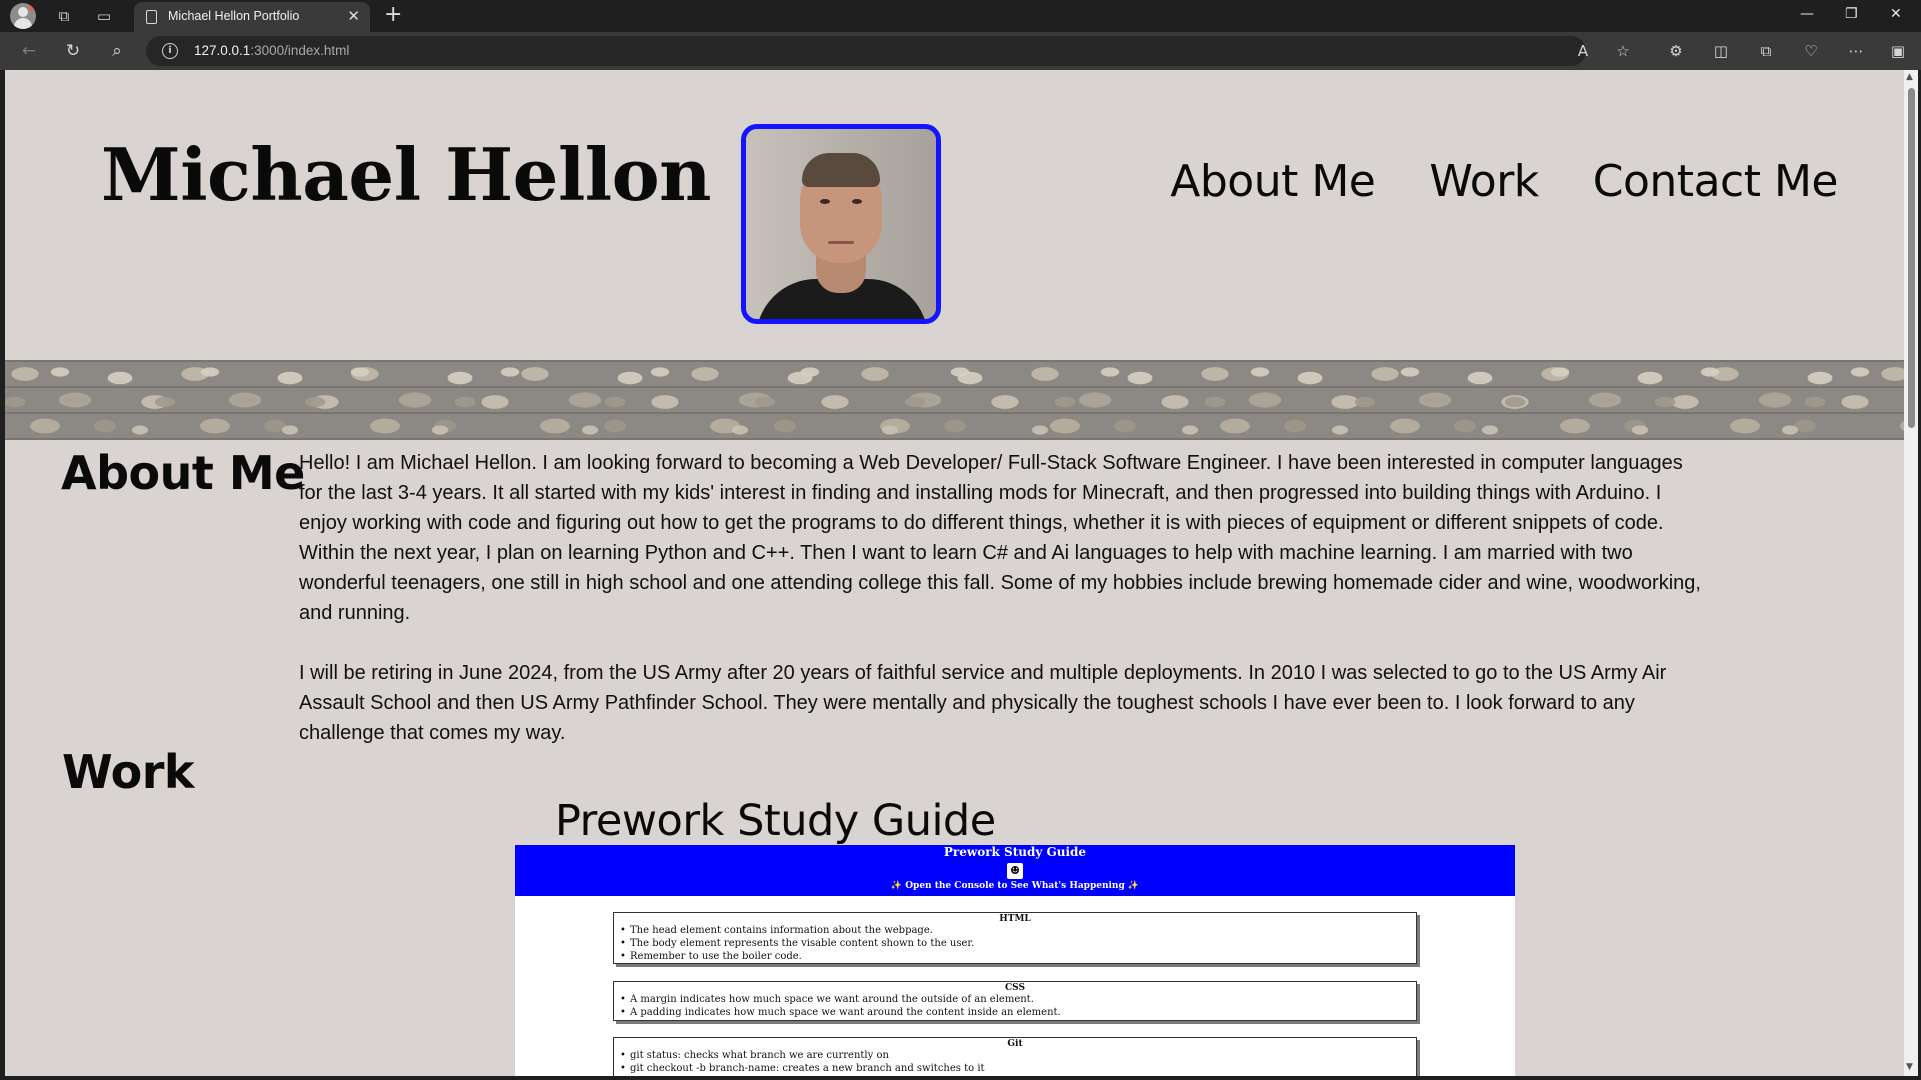 The width and height of the screenshot is (1921, 1080). What do you see at coordinates (1721, 51) in the screenshot?
I see `split-screen-icon: ◫` at bounding box center [1721, 51].